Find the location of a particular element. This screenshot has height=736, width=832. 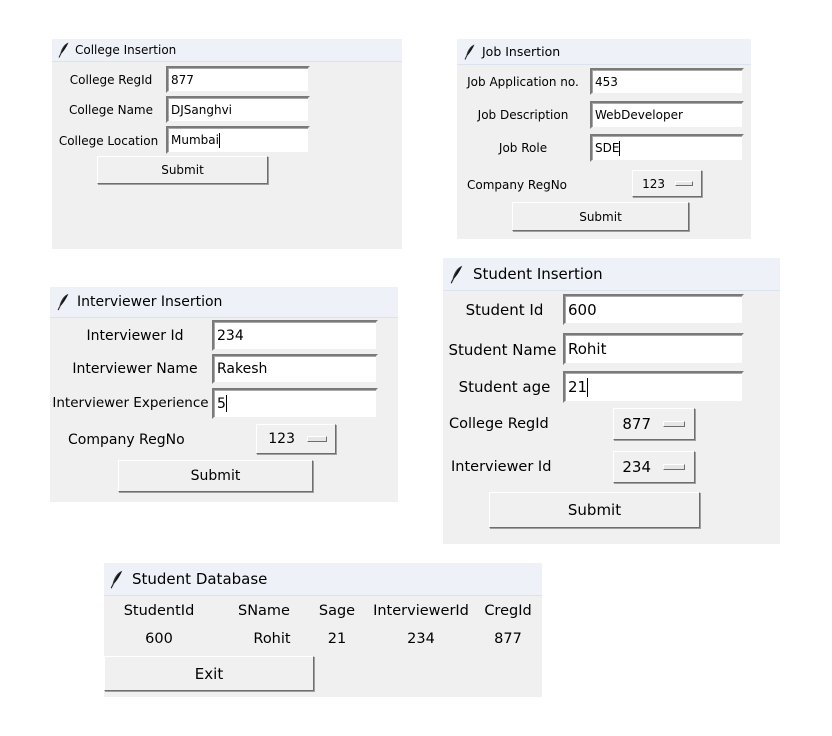

table-cell-studentid: 600 is located at coordinates (159, 639).